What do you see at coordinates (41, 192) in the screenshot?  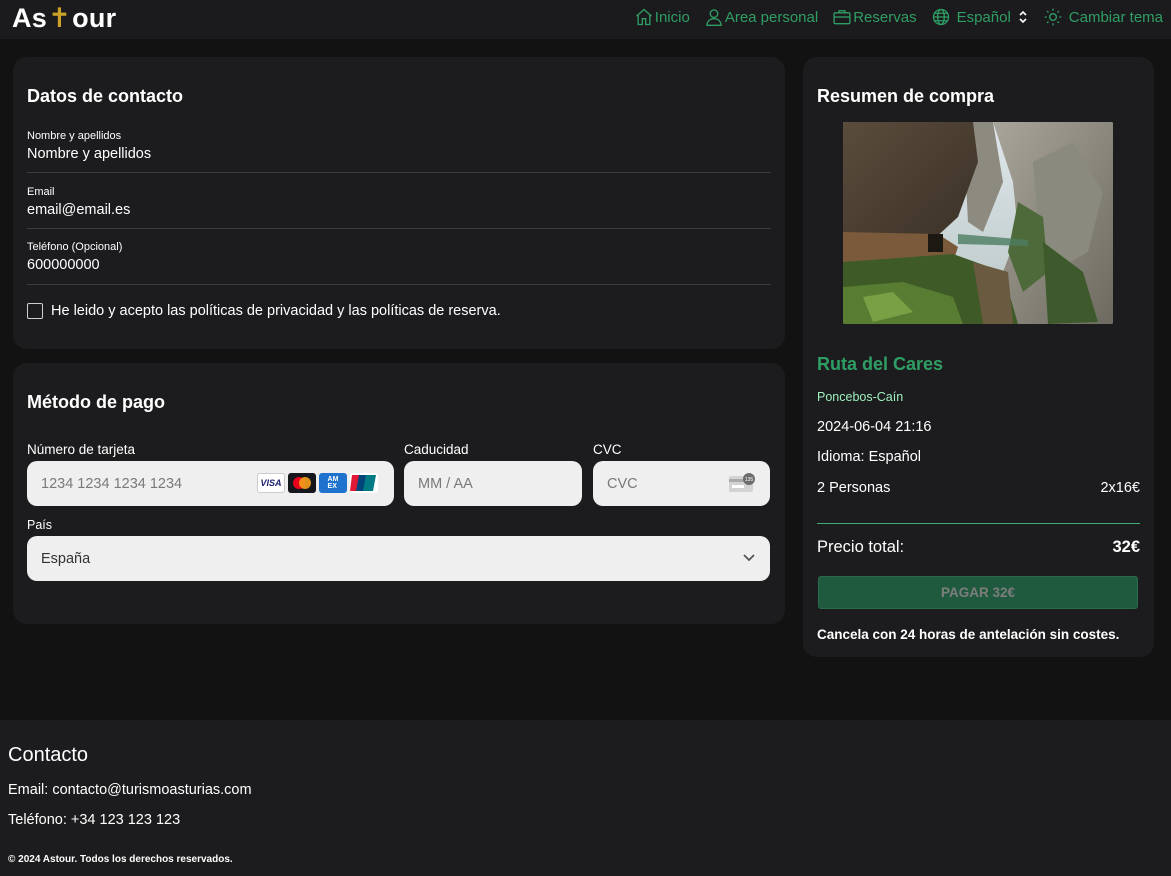 I see `email-label: Email` at bounding box center [41, 192].